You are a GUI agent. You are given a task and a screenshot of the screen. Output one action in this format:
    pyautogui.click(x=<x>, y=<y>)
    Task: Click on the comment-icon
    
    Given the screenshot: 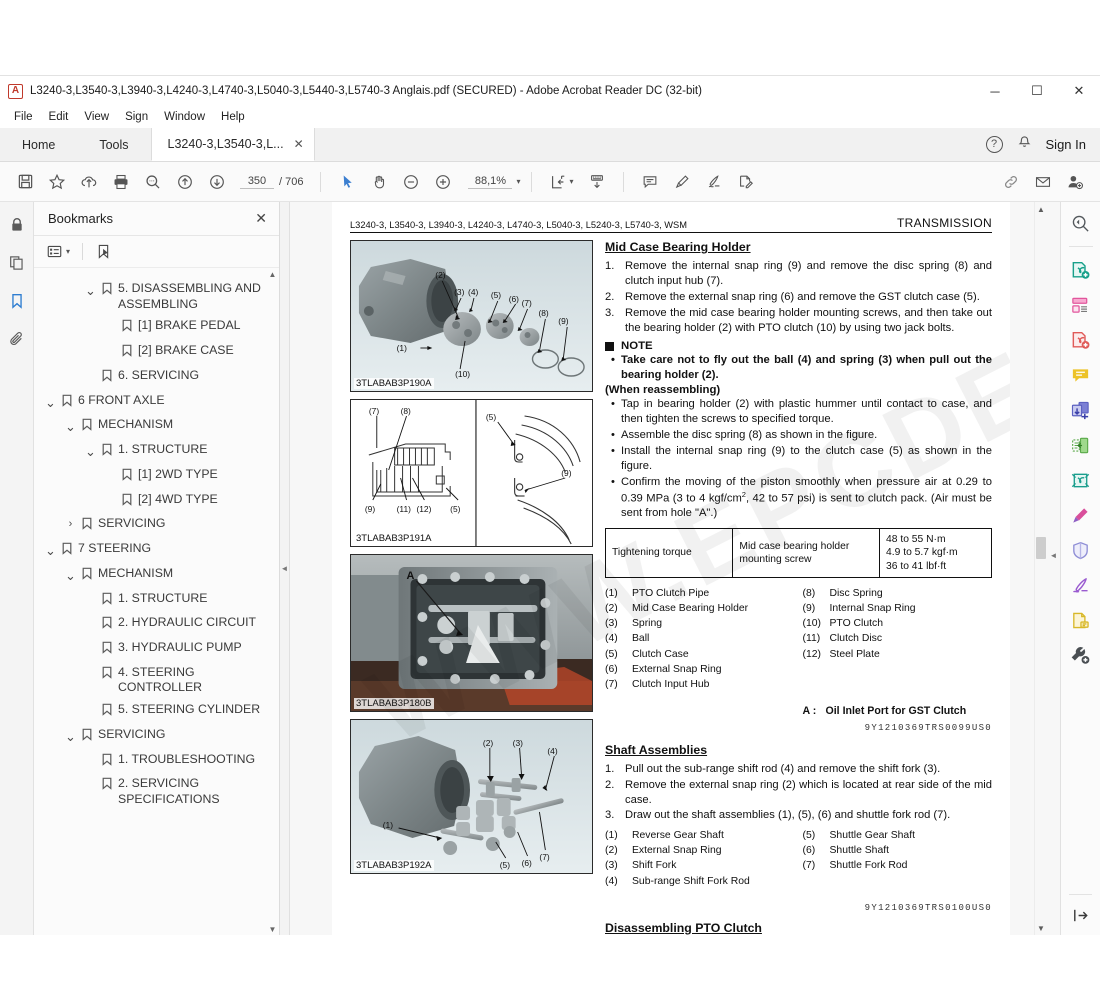 What is the action you would take?
    pyautogui.click(x=650, y=182)
    